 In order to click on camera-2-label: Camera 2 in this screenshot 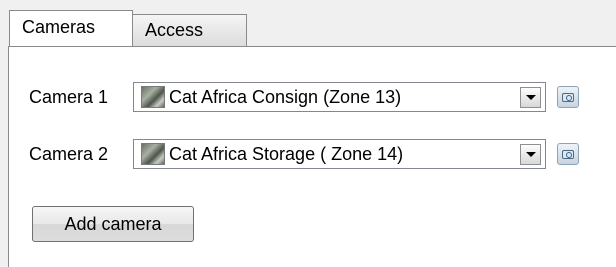, I will do `click(69, 153)`.